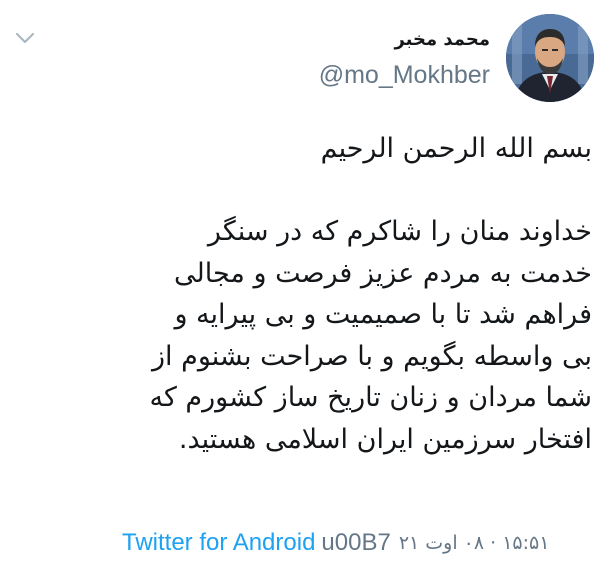 This screenshot has height=580, width=604. What do you see at coordinates (371, 356) in the screenshot?
I see `tweet-text-line: بی واسطه بگویم و با صراحت بشنوم از` at bounding box center [371, 356].